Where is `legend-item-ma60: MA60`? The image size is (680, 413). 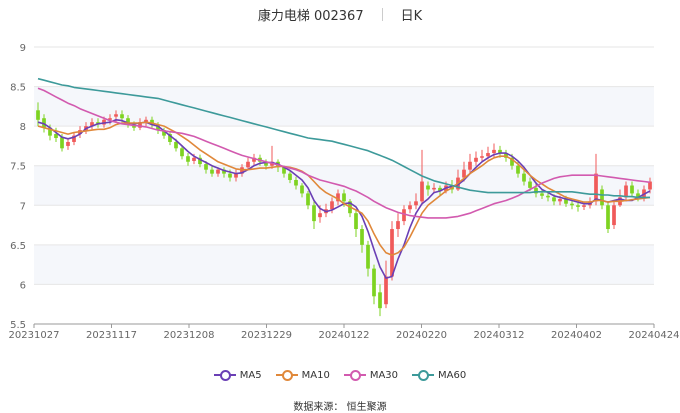
legend-item-ma60: MA60 is located at coordinates (439, 375).